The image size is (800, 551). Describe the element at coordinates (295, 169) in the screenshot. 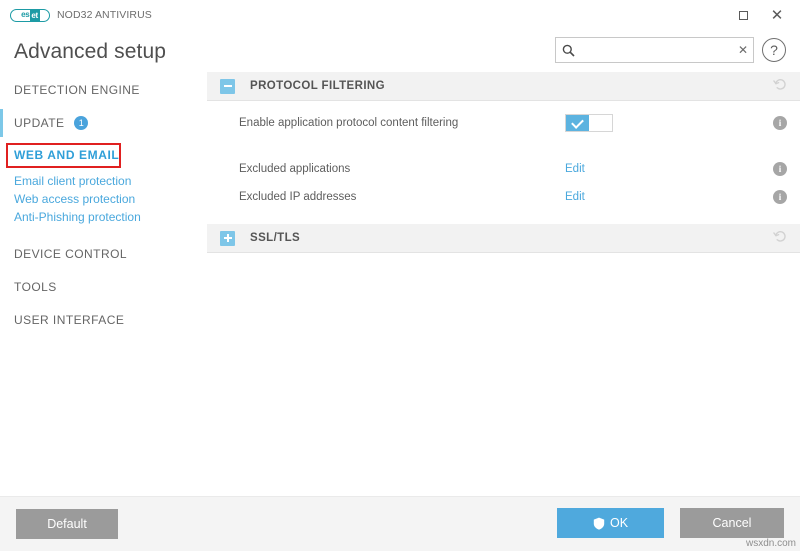

I see `setting-label: Excluded applications` at that location.